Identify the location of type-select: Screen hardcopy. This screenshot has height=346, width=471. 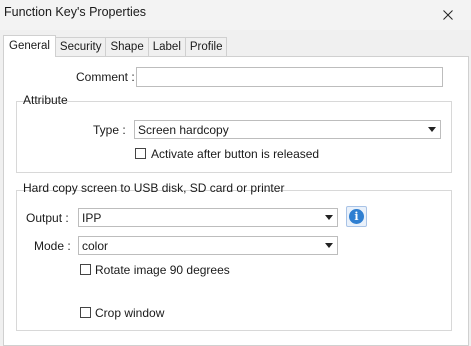
(287, 129).